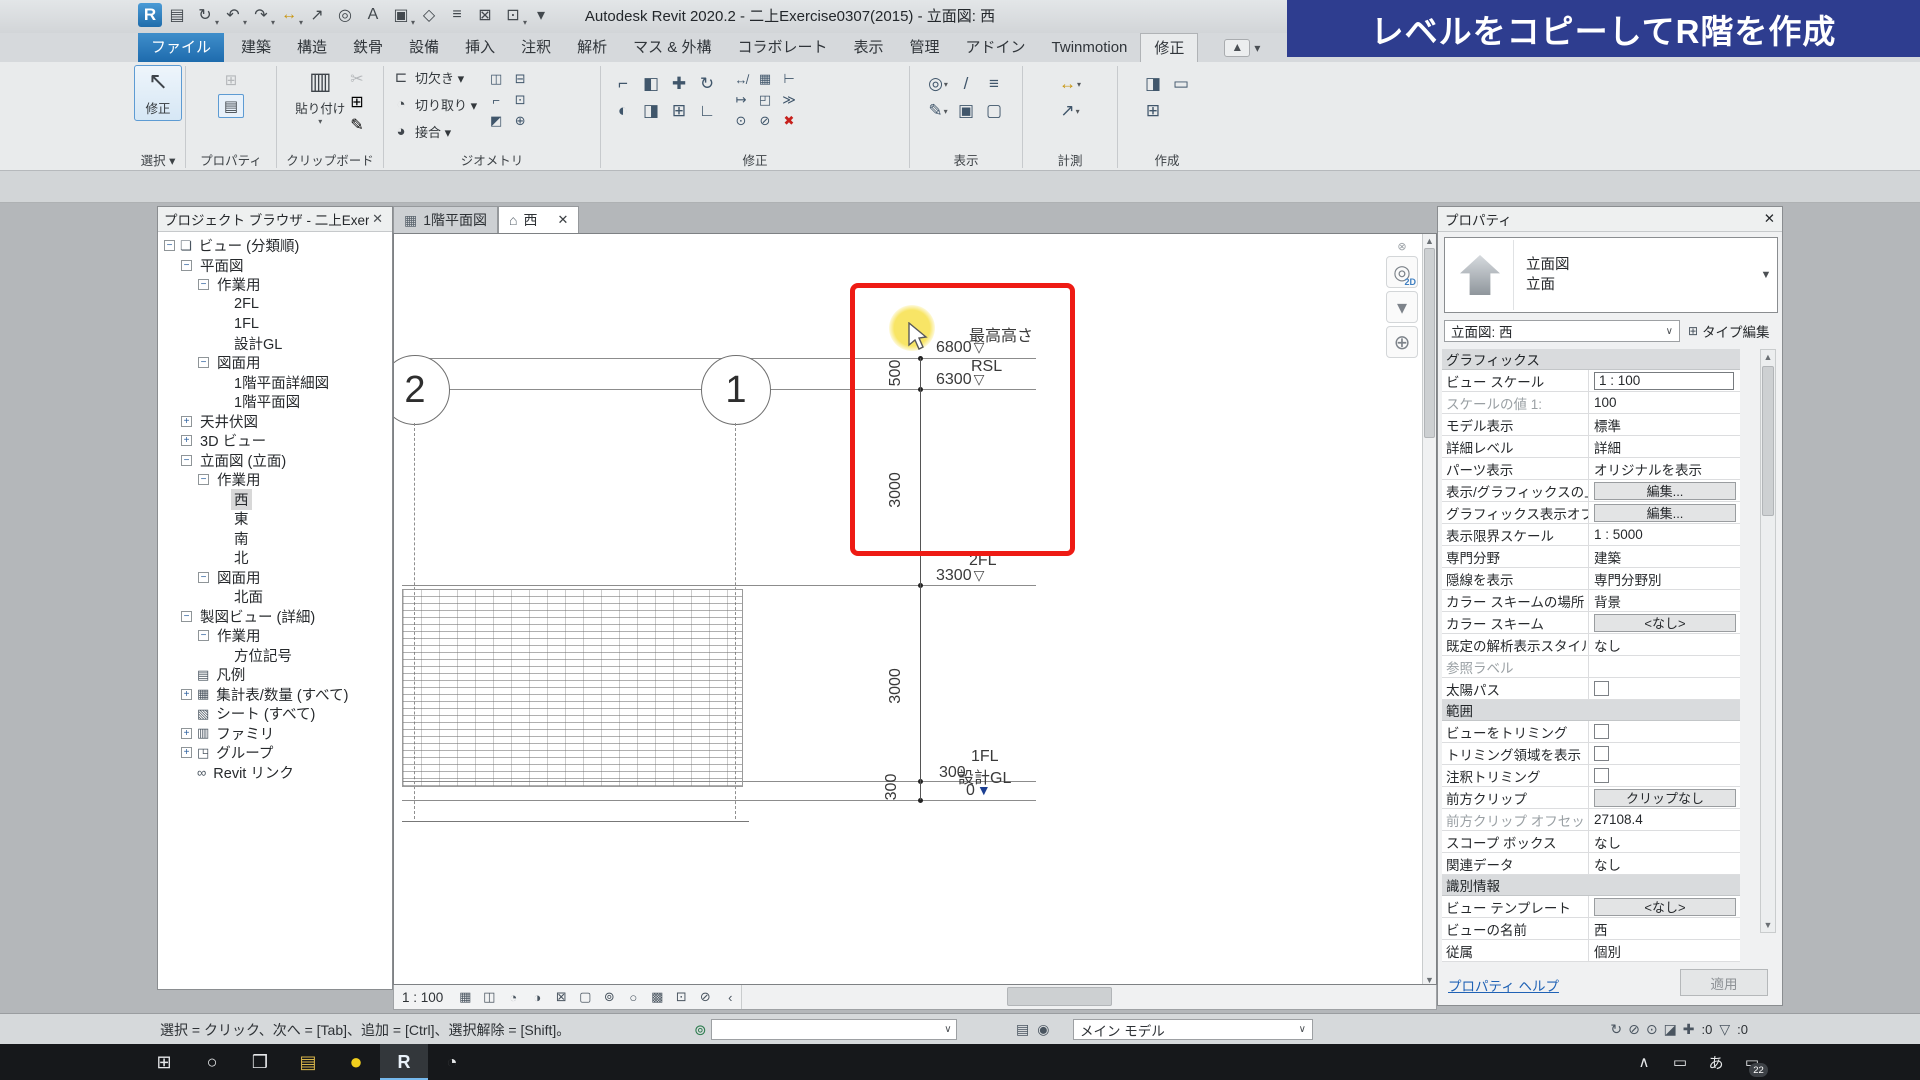  What do you see at coordinates (1665, 906) in the screenshot?
I see `property-button: <なし>` at bounding box center [1665, 906].